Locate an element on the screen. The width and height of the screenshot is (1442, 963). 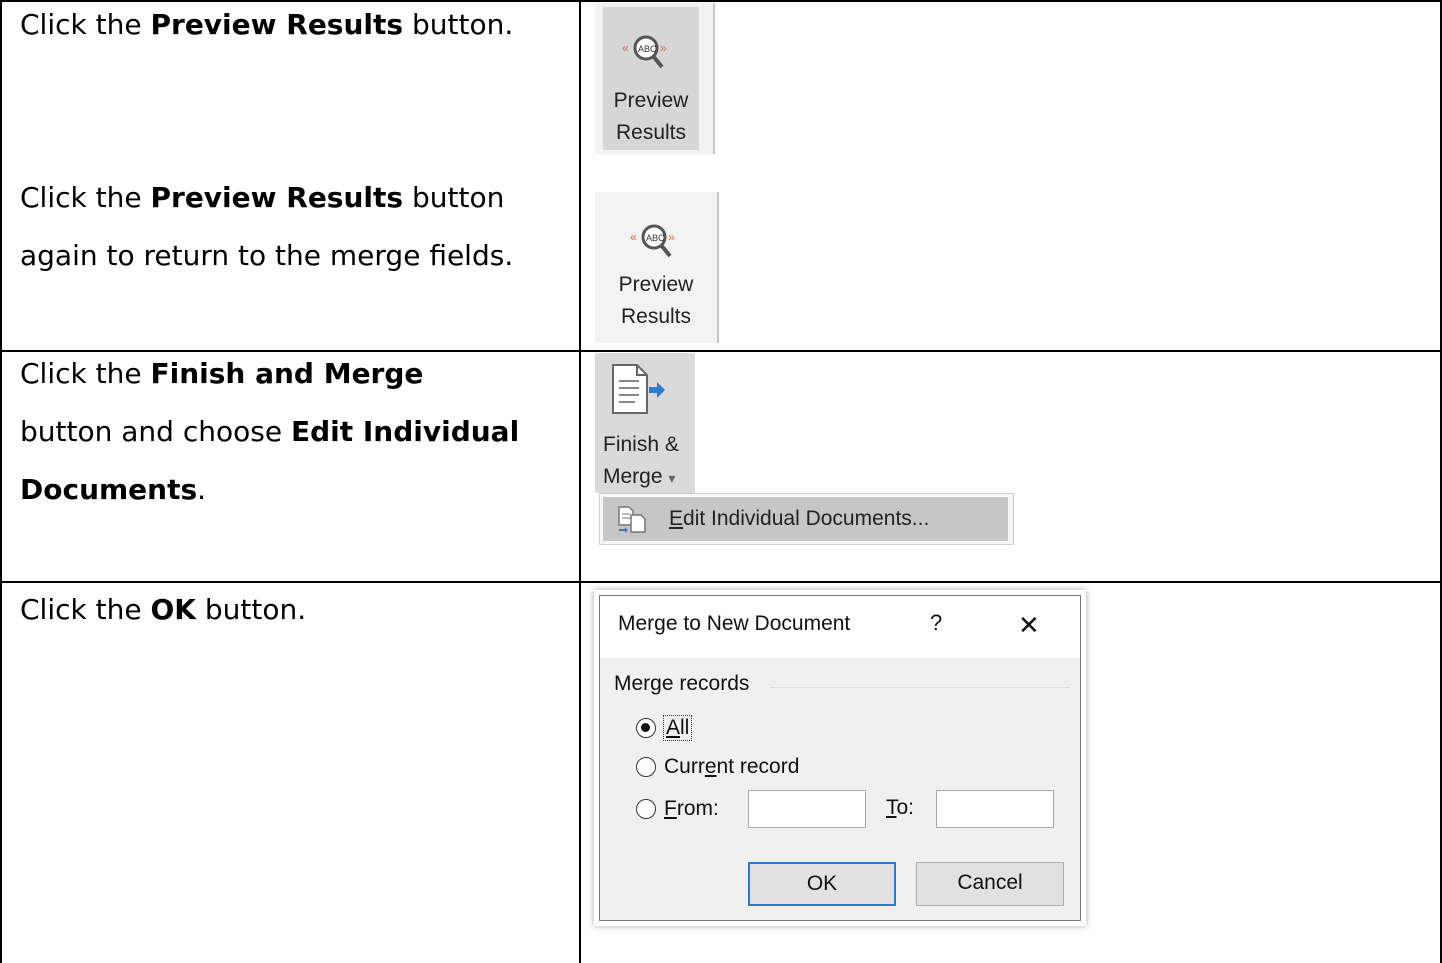
radio-from-row: From: is located at coordinates (677, 809).